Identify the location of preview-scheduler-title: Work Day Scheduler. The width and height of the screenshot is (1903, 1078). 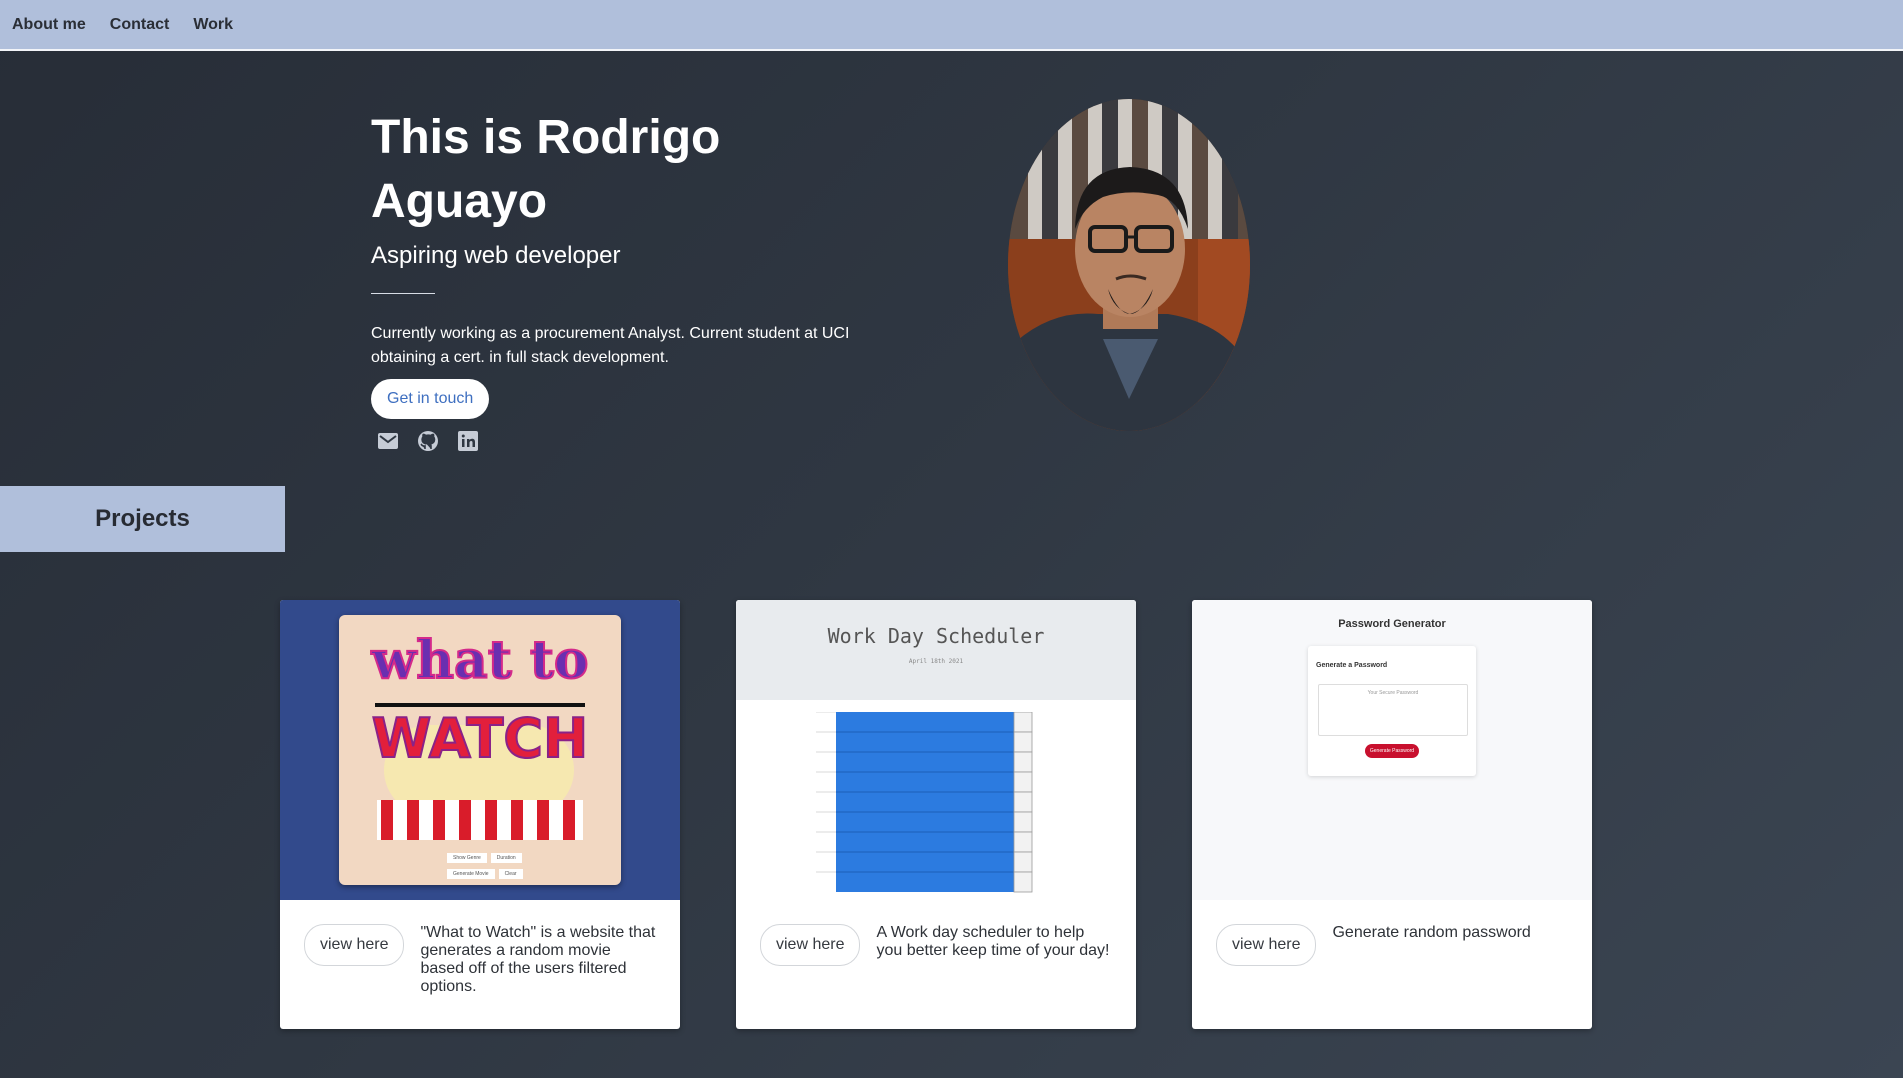
(936, 636).